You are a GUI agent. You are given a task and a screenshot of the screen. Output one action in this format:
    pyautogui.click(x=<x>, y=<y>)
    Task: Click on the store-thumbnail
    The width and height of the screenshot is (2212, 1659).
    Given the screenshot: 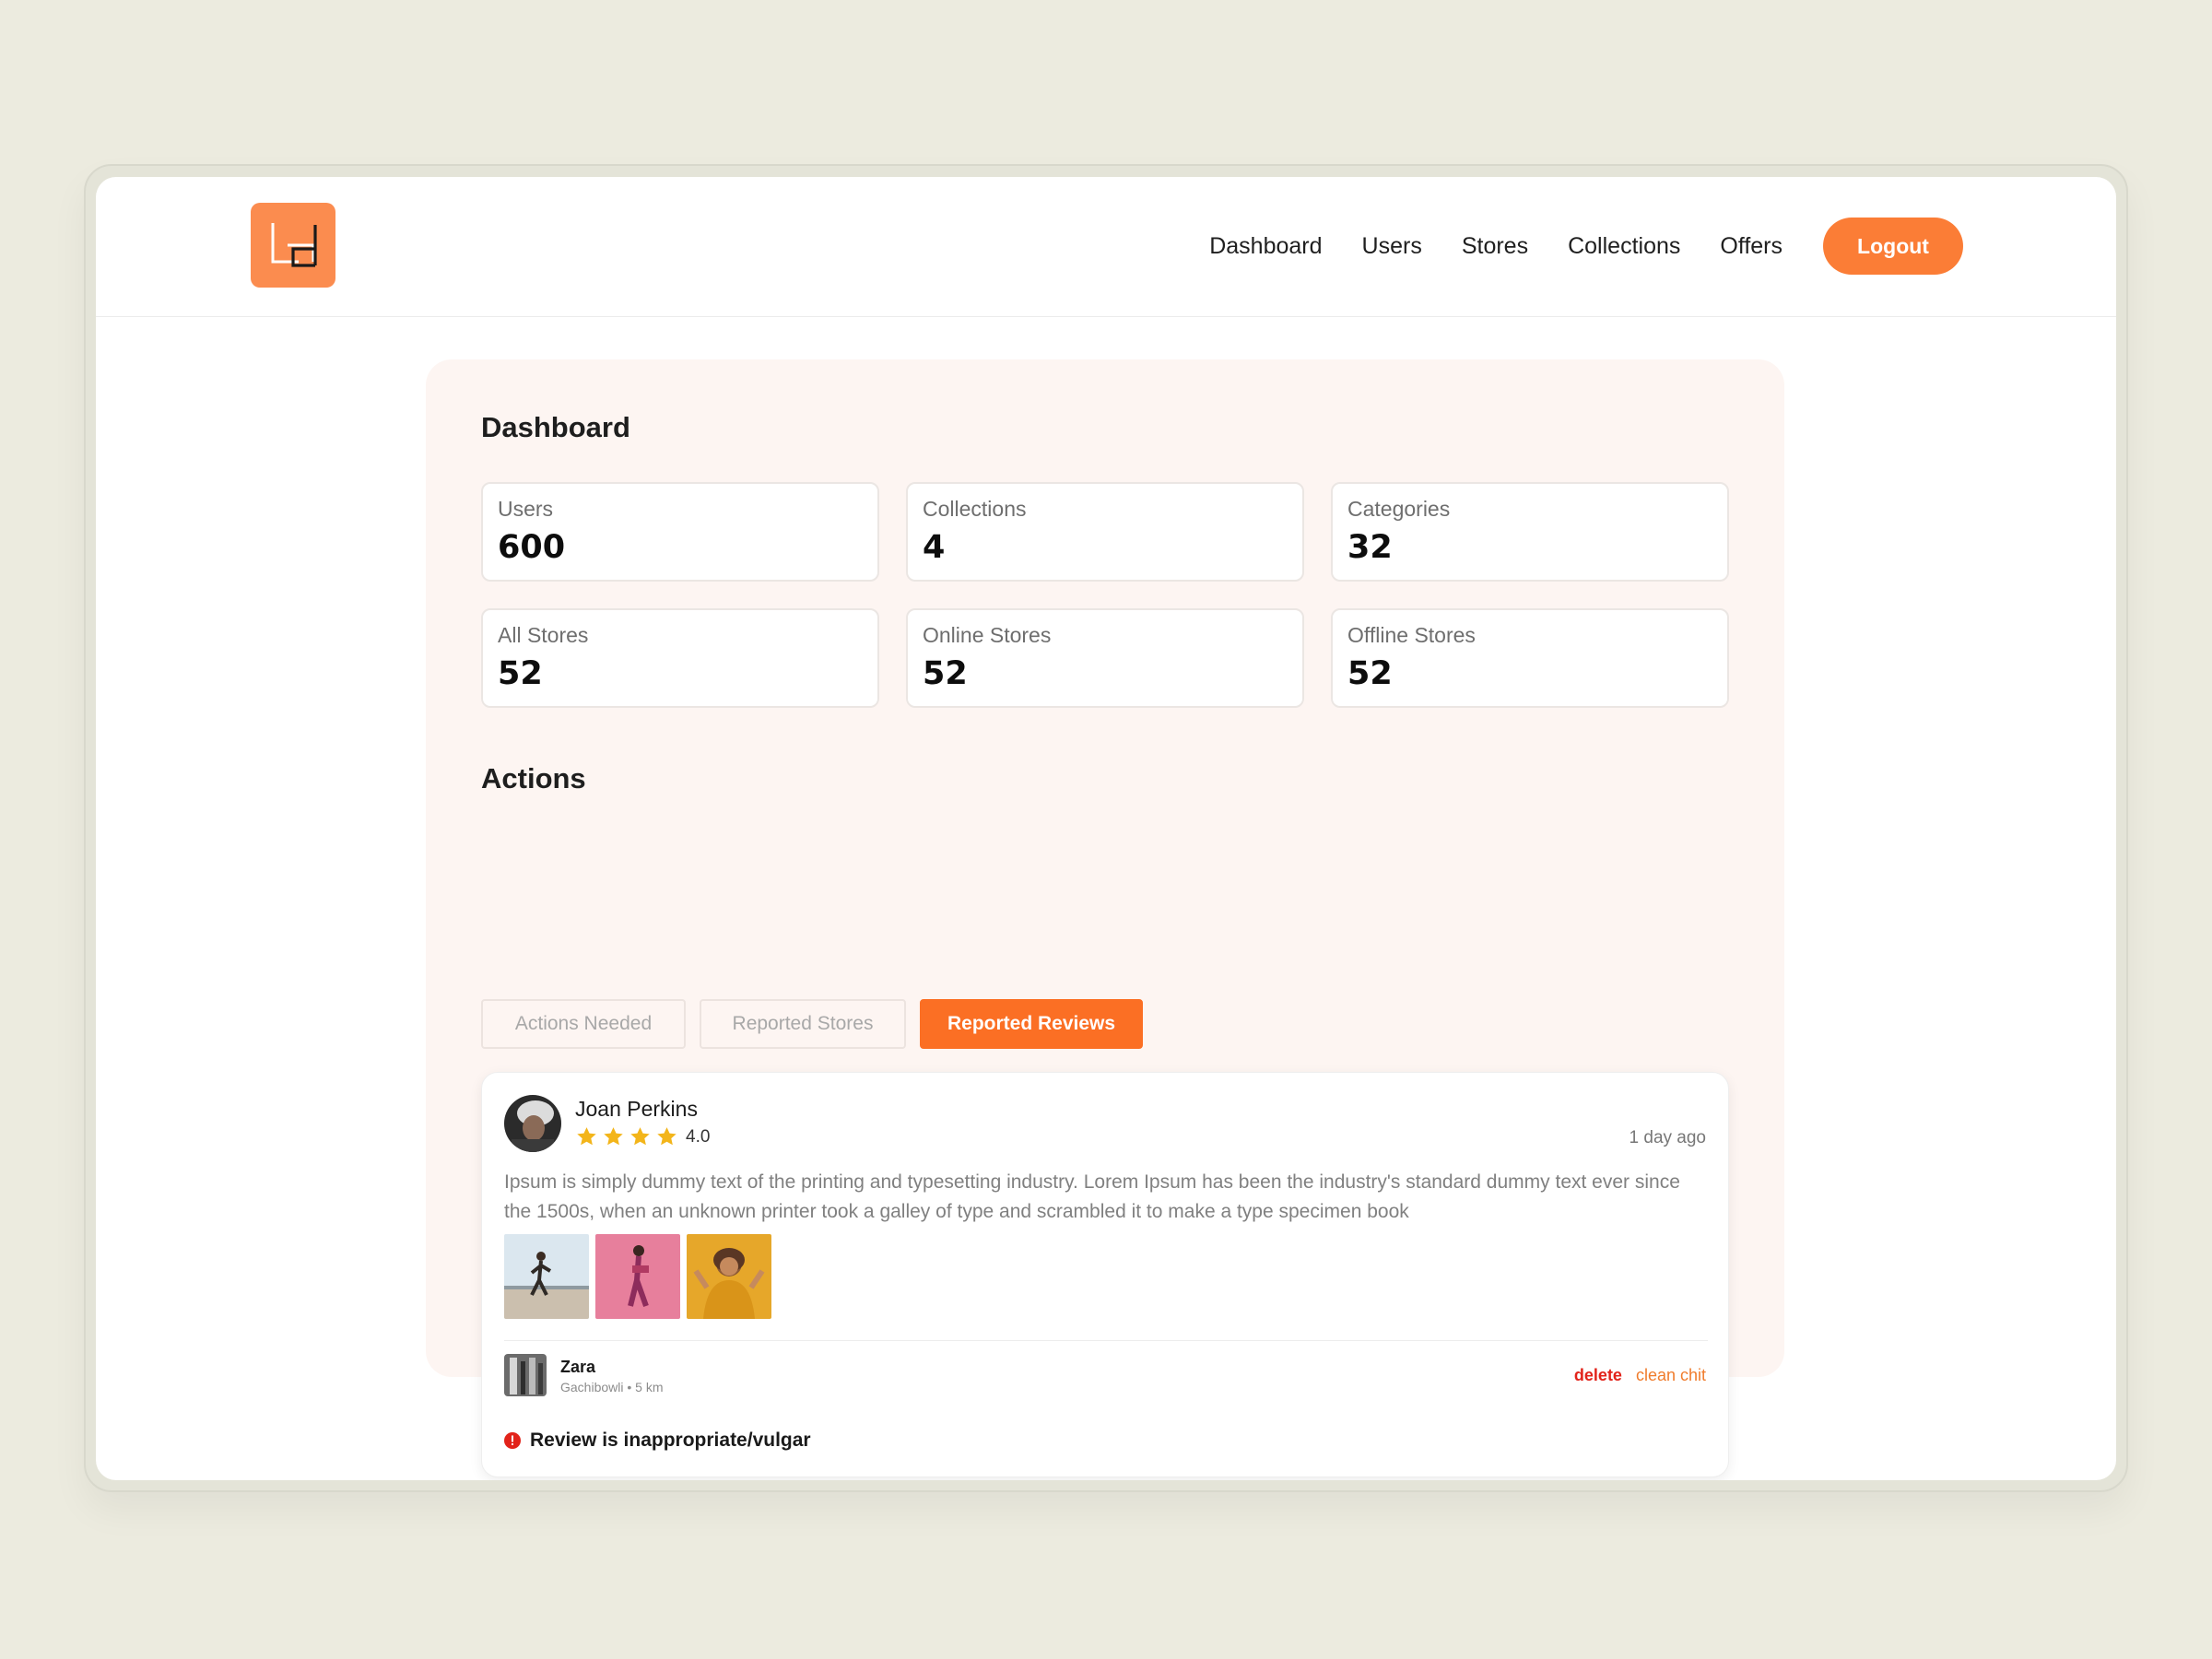 What is the action you would take?
    pyautogui.click(x=525, y=1375)
    